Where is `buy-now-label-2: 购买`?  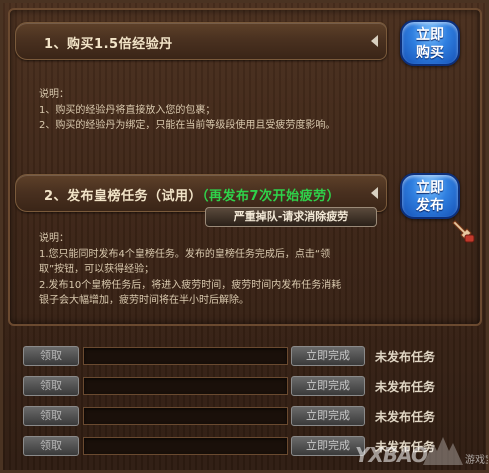 buy-now-label-2: 购买 is located at coordinates (430, 53).